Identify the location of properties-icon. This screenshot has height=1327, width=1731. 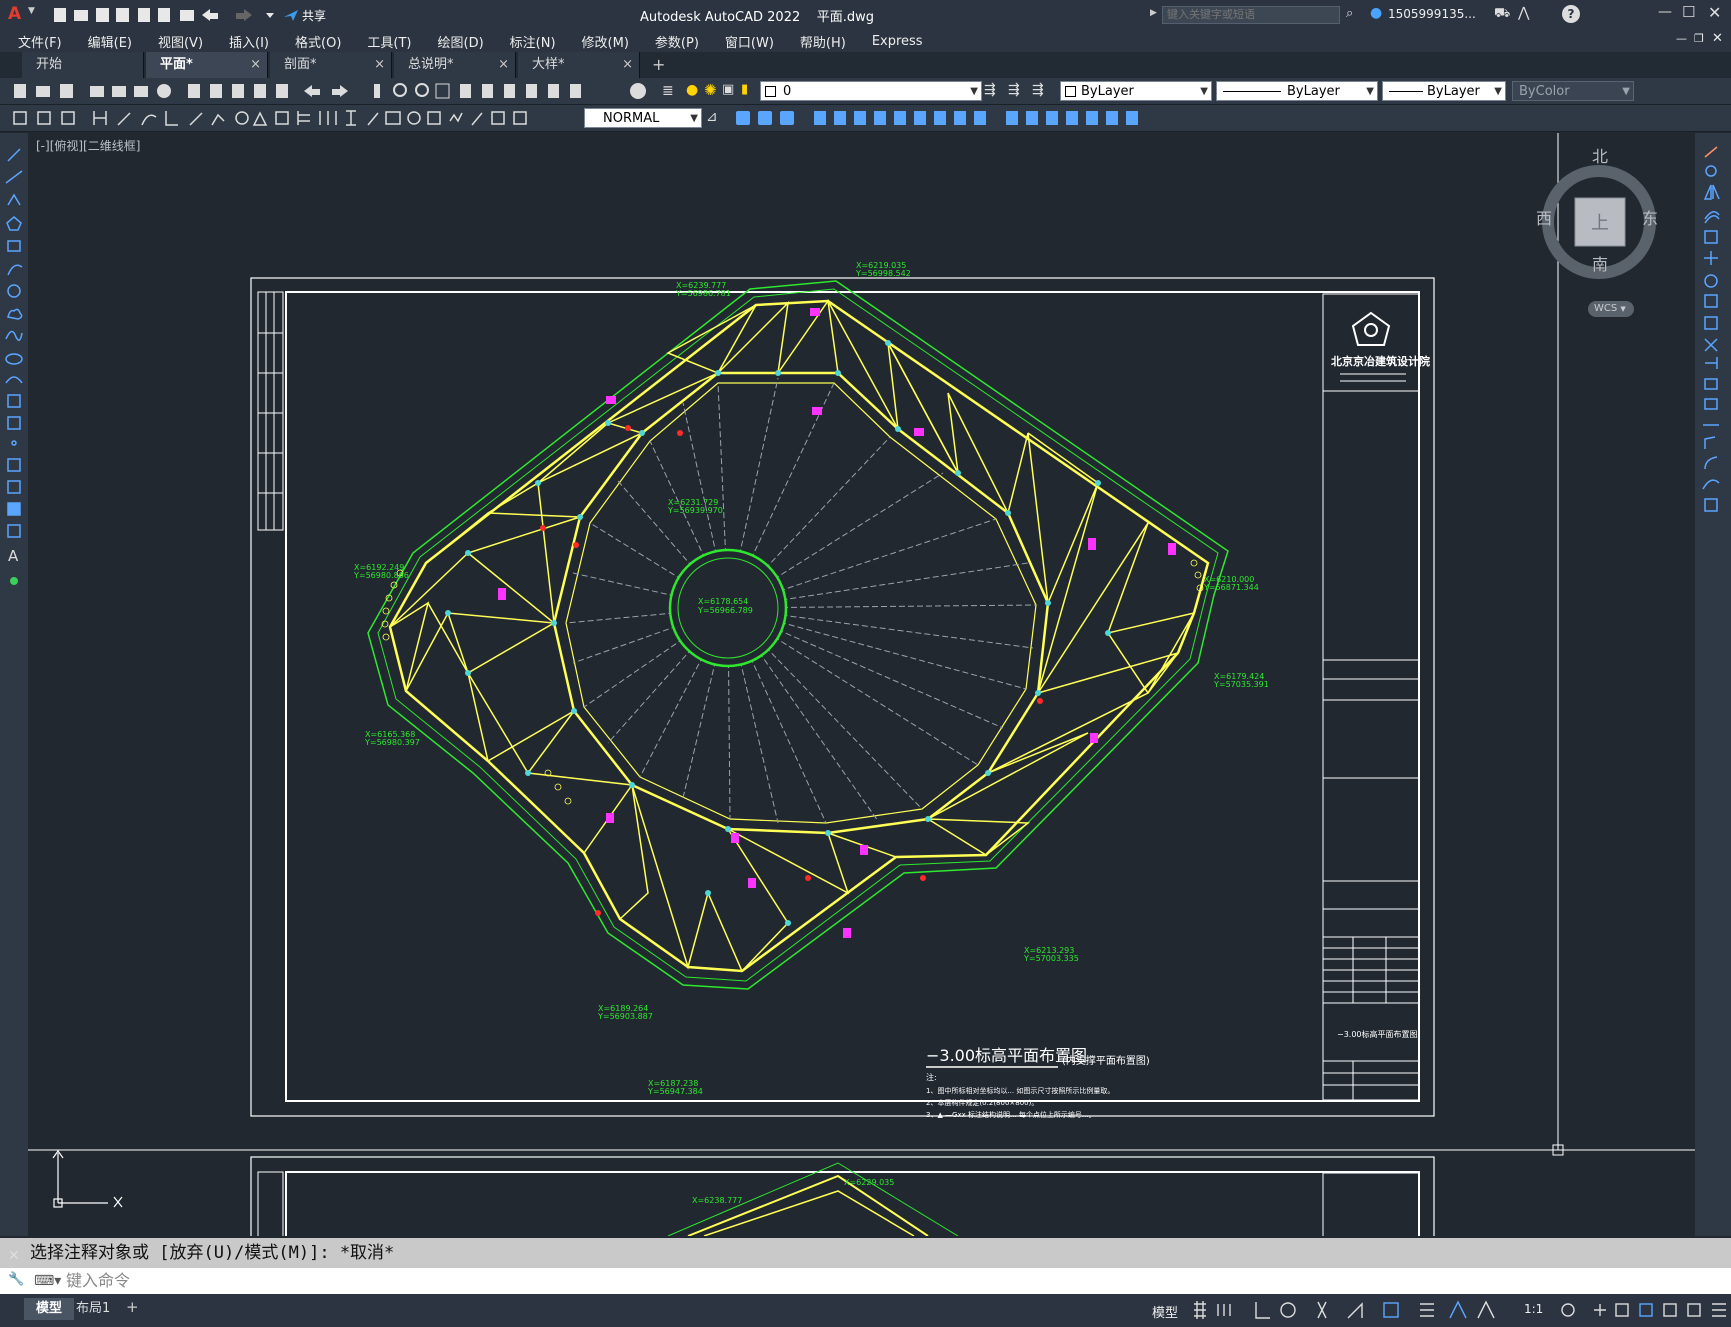
(465, 91).